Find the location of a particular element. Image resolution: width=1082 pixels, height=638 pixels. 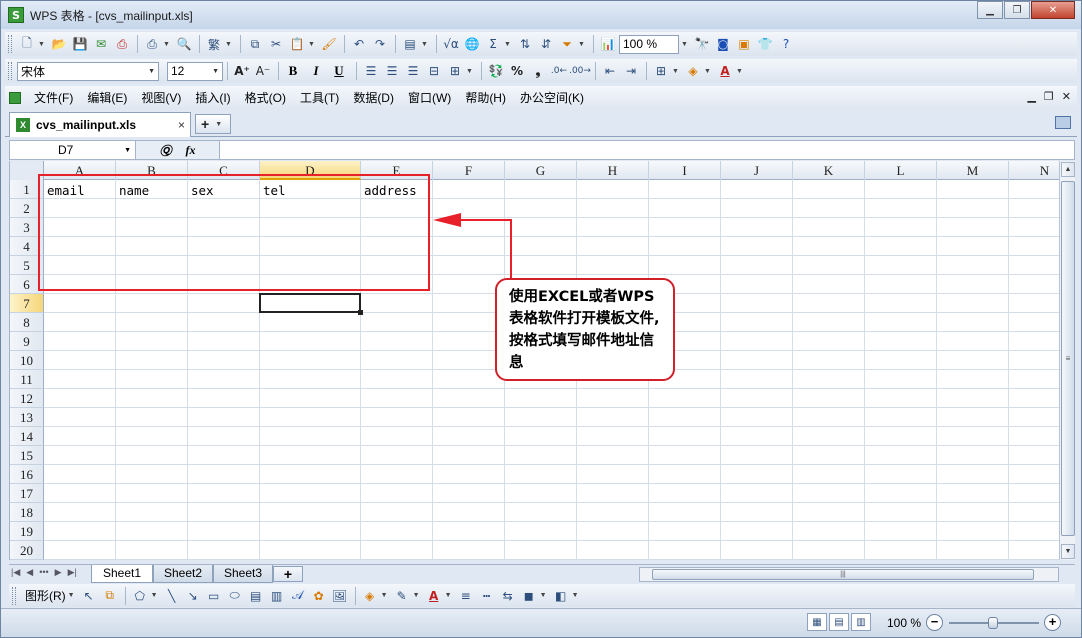

autosum-icon: Σ is located at coordinates (493, 44).